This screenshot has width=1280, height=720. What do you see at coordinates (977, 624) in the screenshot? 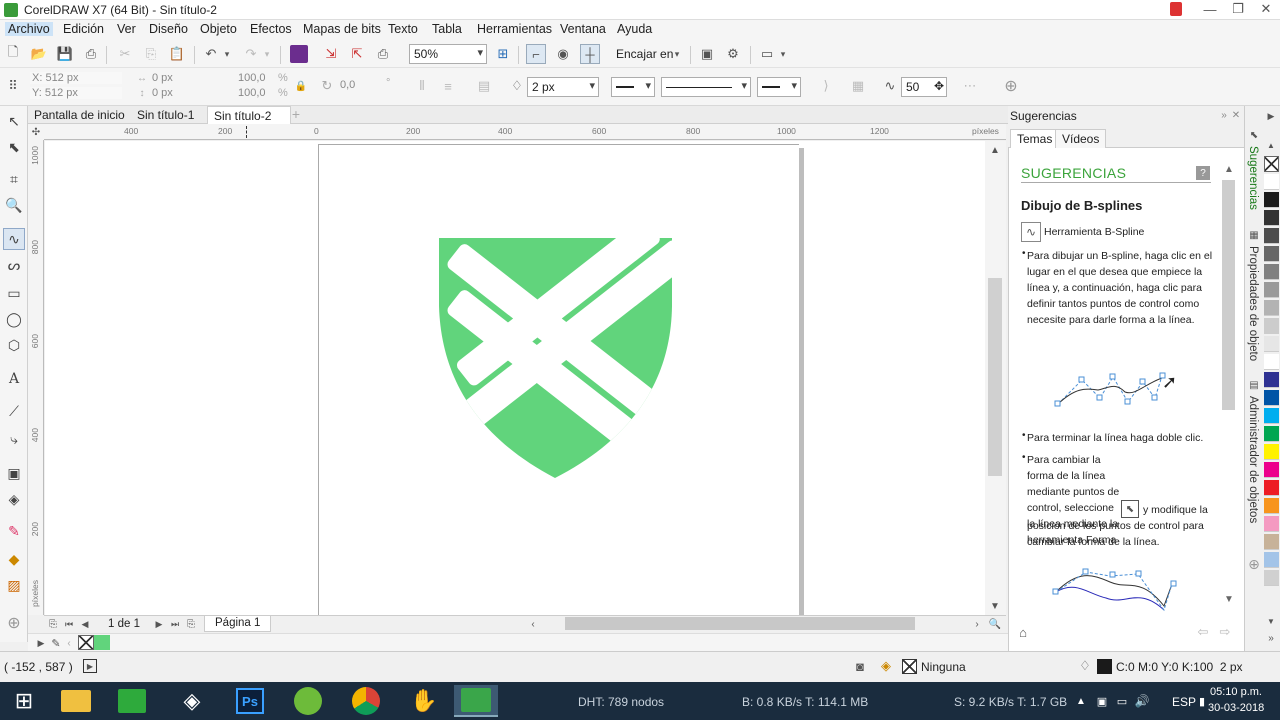
I see `scroll-right-icon: ›` at bounding box center [977, 624].